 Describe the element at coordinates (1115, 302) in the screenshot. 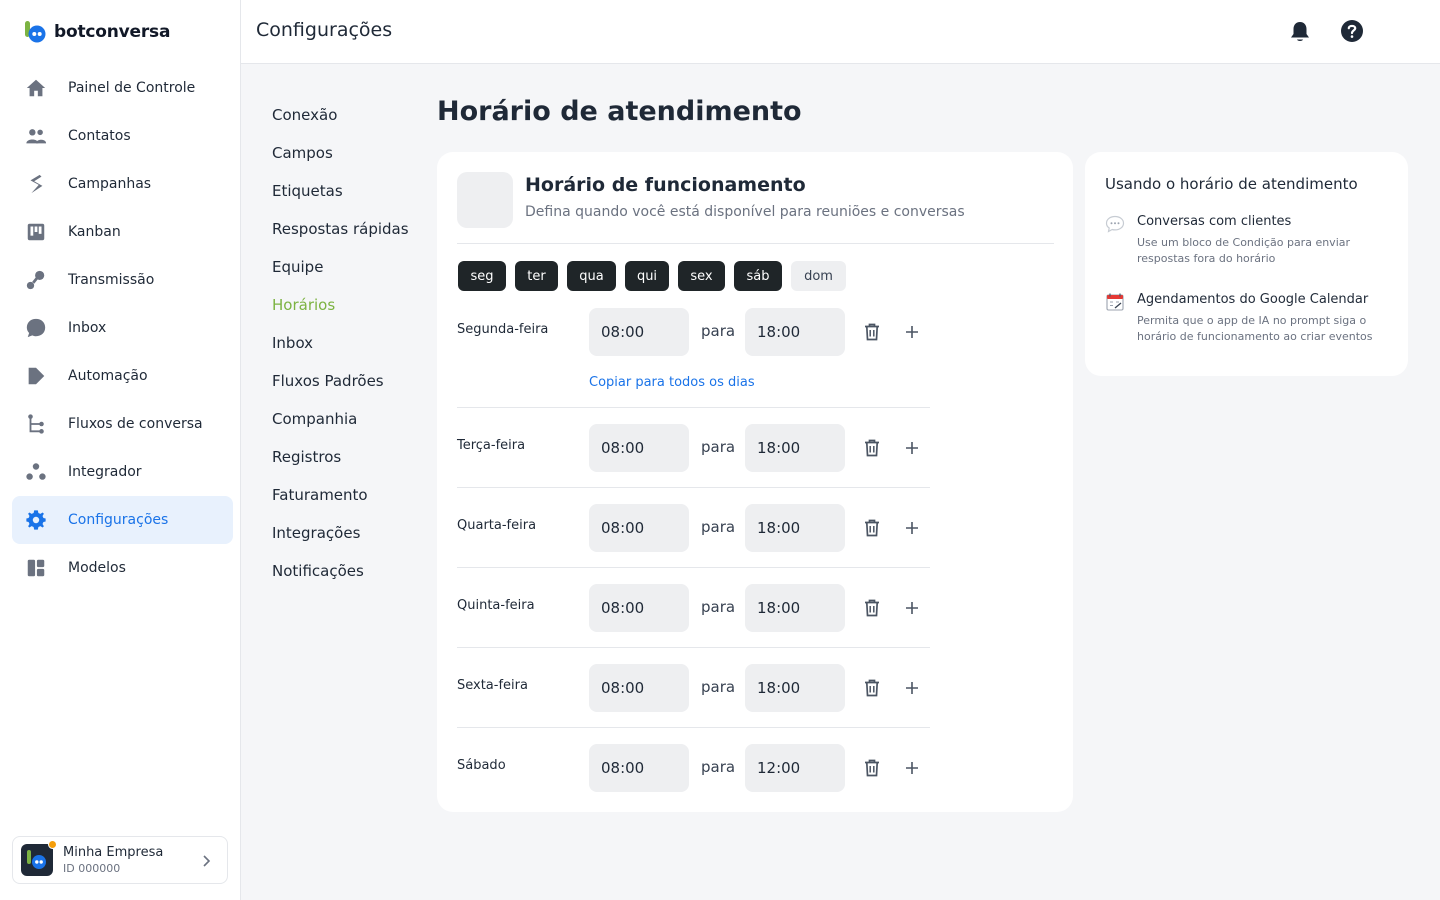

I see `calendar-icon` at that location.